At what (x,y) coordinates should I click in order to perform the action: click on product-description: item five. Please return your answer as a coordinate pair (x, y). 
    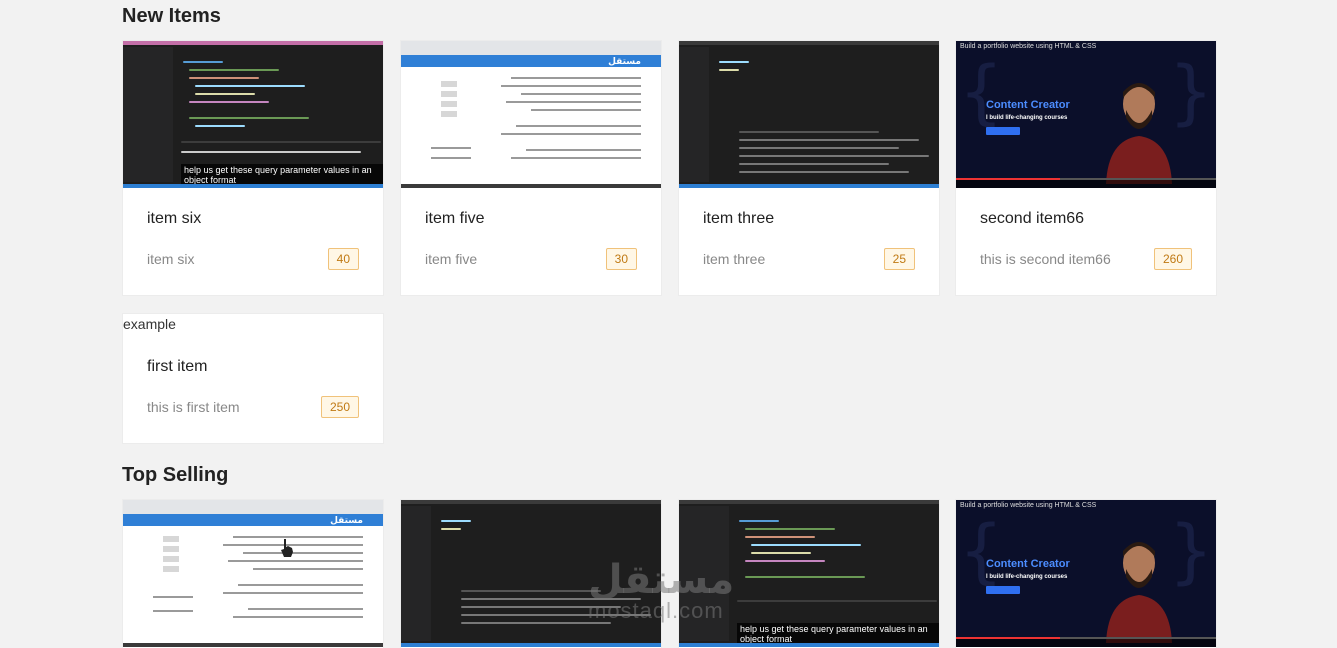
    Looking at the image, I should click on (451, 259).